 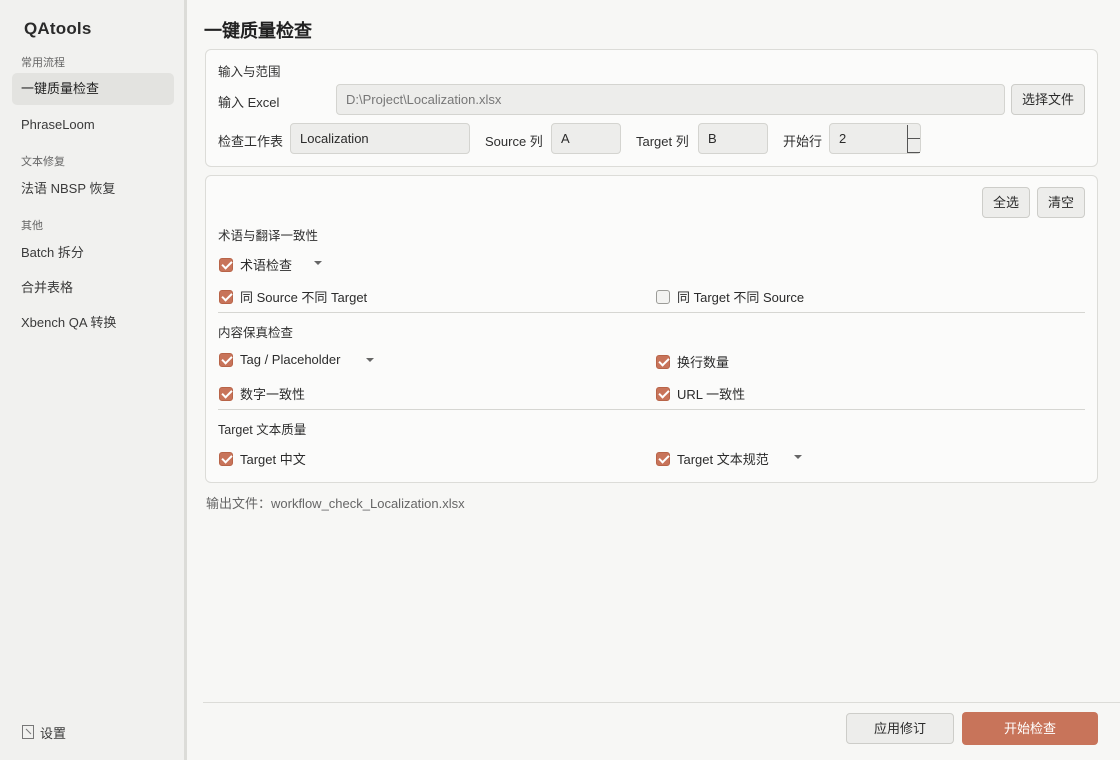 What do you see at coordinates (1006, 202) in the screenshot?
I see `select-all-button: 全选` at bounding box center [1006, 202].